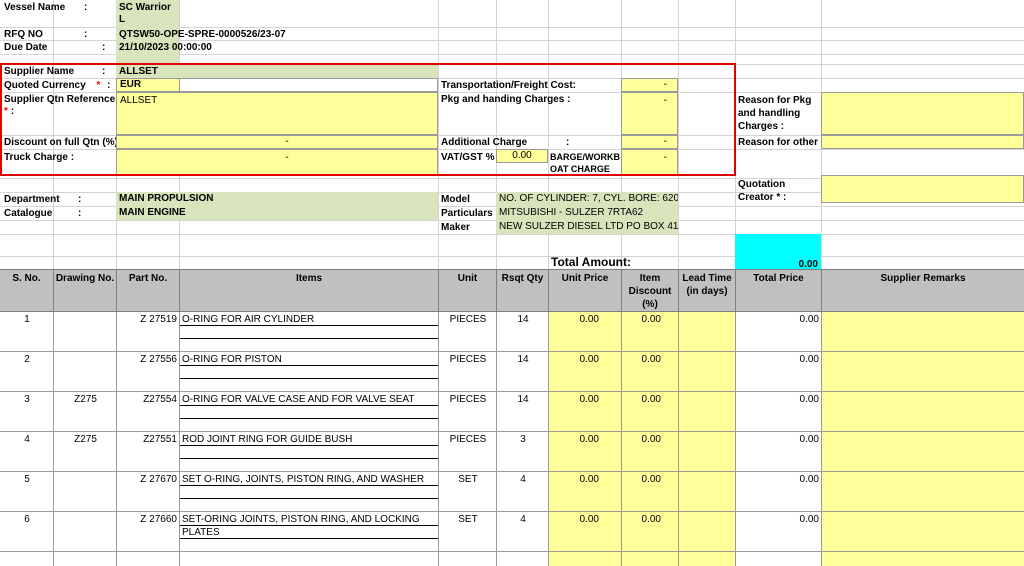 This screenshot has width=1024, height=566. What do you see at coordinates (762, 191) in the screenshot?
I see `quotation-creator-label: Quotation Creator * :` at bounding box center [762, 191].